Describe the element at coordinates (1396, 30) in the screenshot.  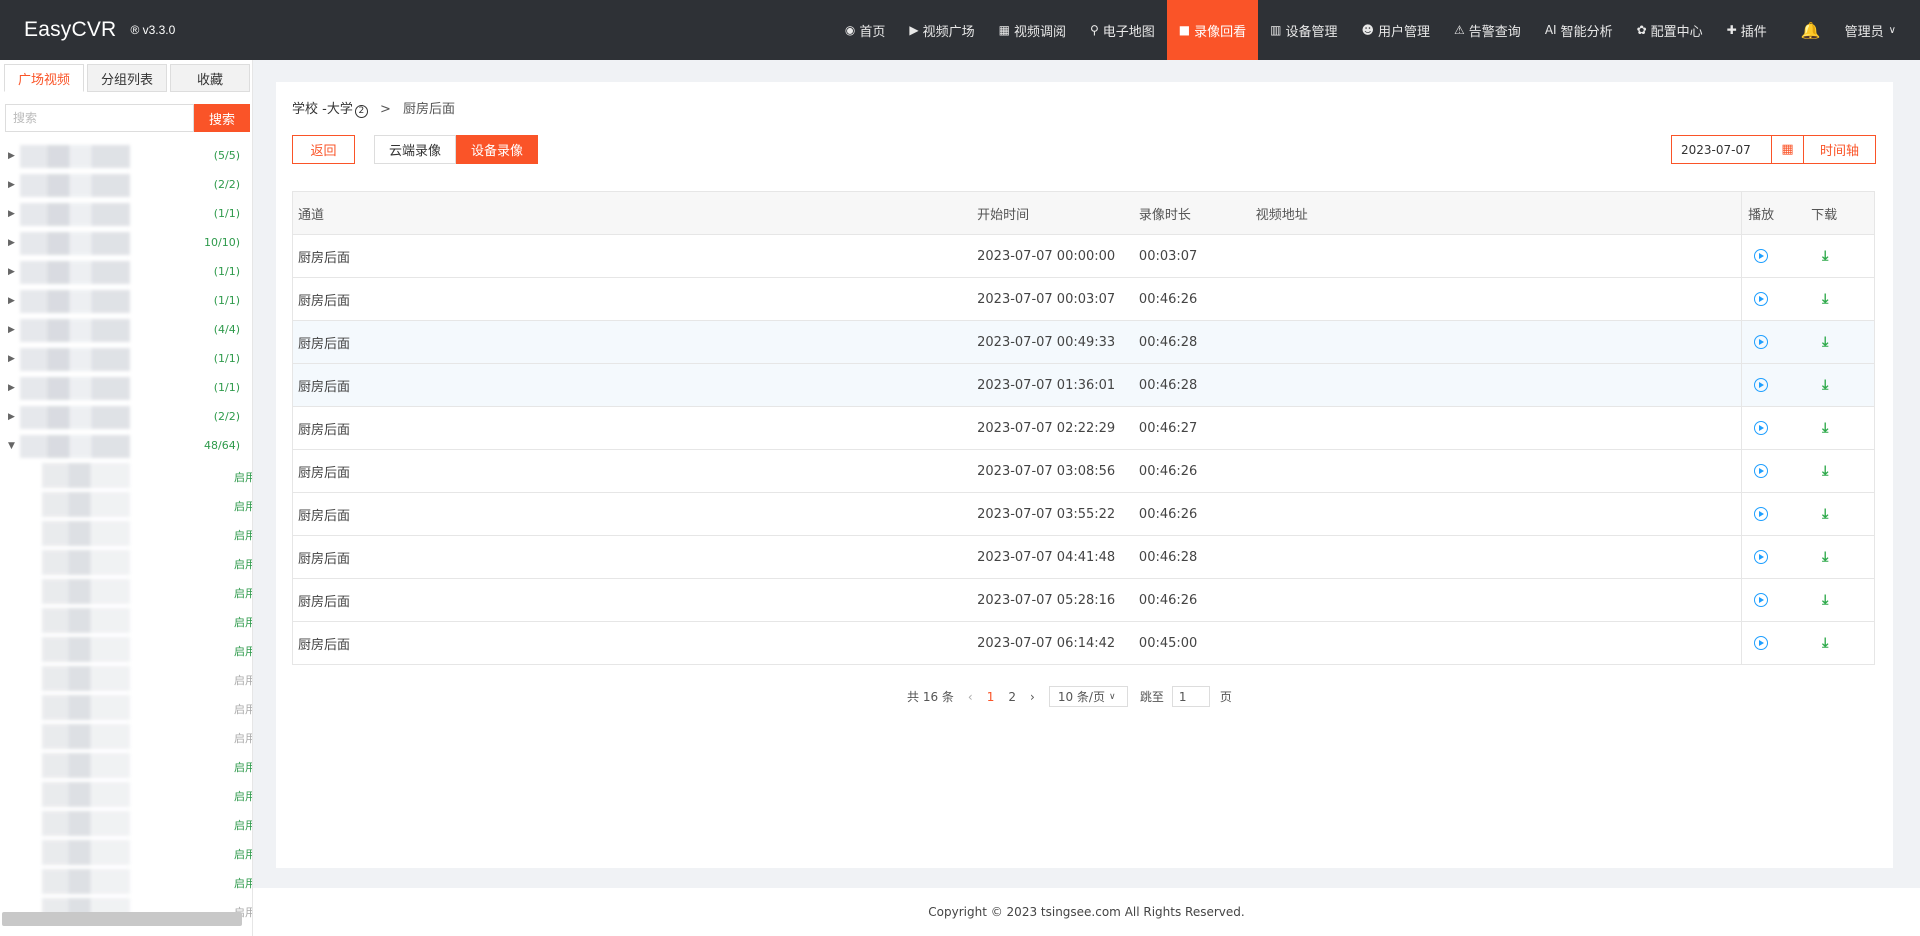
I see `nav-item-6: ☻ 用户管理` at that location.